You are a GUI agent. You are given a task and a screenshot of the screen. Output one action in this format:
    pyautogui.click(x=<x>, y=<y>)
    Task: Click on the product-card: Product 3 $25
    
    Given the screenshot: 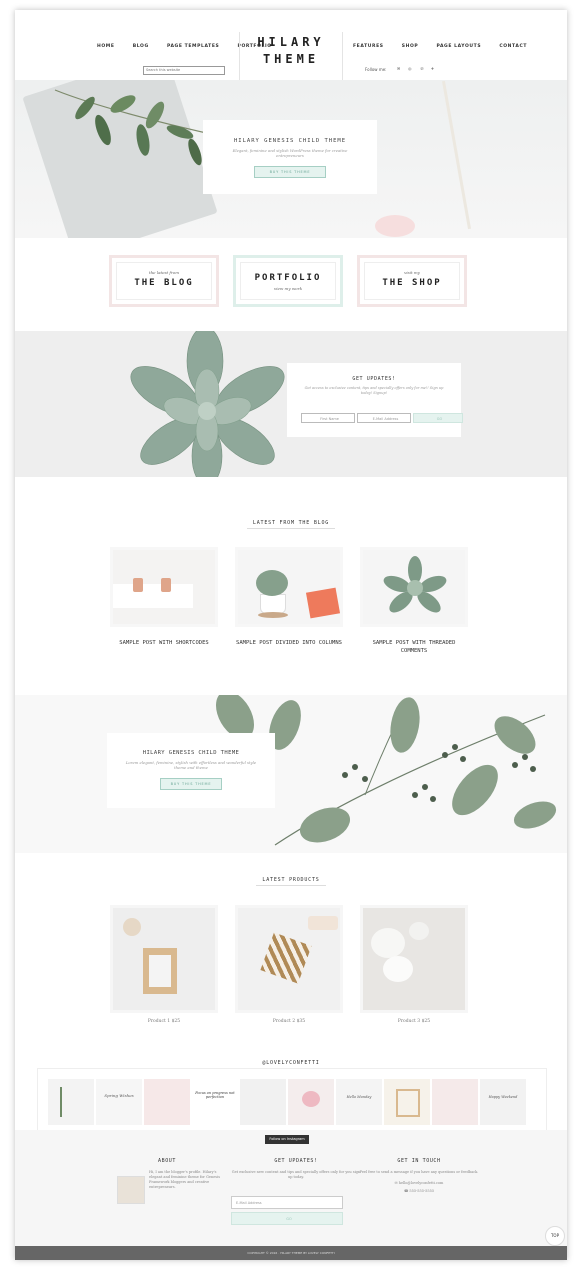 What is the action you would take?
    pyautogui.click(x=414, y=964)
    